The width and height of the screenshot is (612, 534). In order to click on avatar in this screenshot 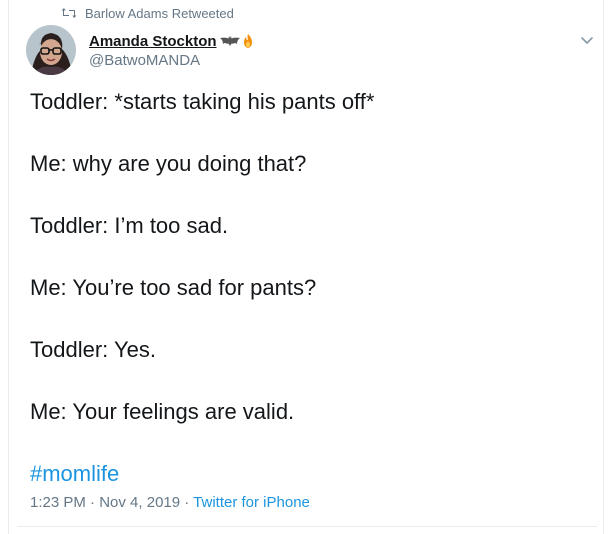, I will do `click(51, 50)`.